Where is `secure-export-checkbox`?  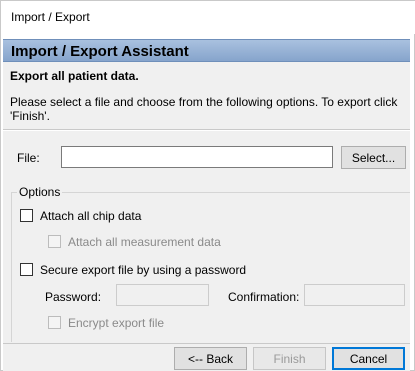 secure-export-checkbox is located at coordinates (26, 269).